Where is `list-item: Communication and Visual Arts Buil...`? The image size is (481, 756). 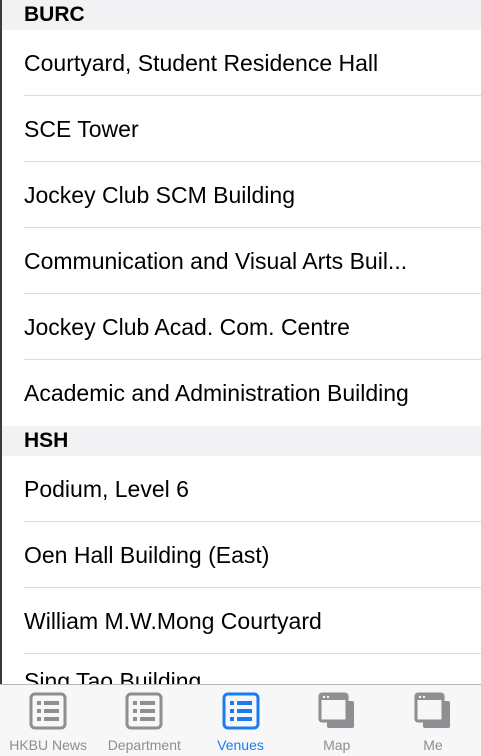
list-item: Communication and Visual Arts Buil... is located at coordinates (241, 261).